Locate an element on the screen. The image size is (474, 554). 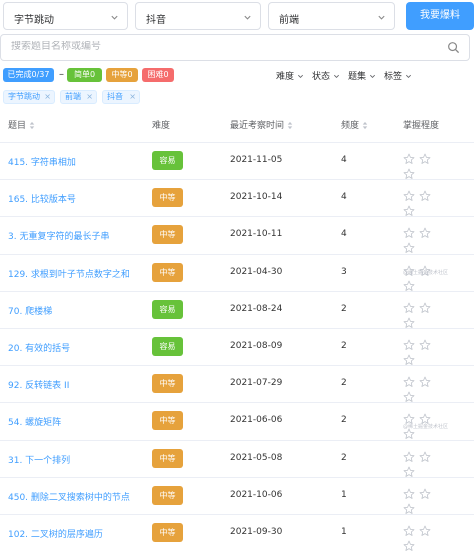
table-row: 70. 爬楼梯 容易 2021-08-24 2 is located at coordinates (237, 309).